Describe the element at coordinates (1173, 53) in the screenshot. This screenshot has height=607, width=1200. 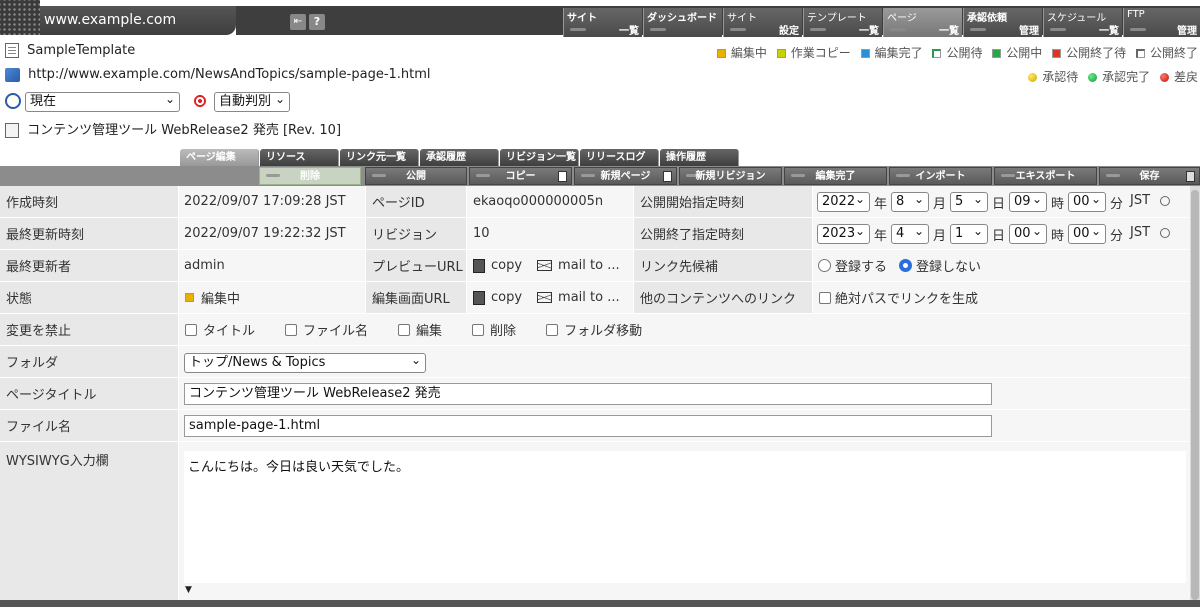
I see `legend-label: 公開終了` at that location.